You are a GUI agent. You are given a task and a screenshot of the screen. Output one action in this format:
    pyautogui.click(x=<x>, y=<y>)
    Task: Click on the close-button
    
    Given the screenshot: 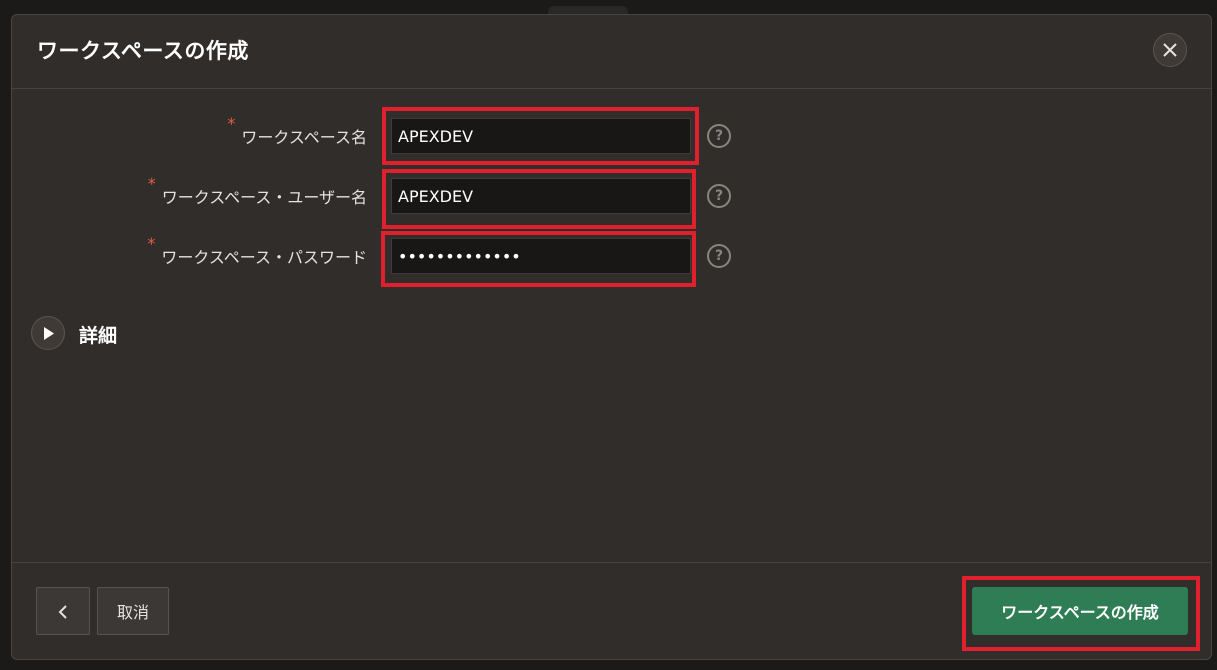 What is the action you would take?
    pyautogui.click(x=1170, y=50)
    